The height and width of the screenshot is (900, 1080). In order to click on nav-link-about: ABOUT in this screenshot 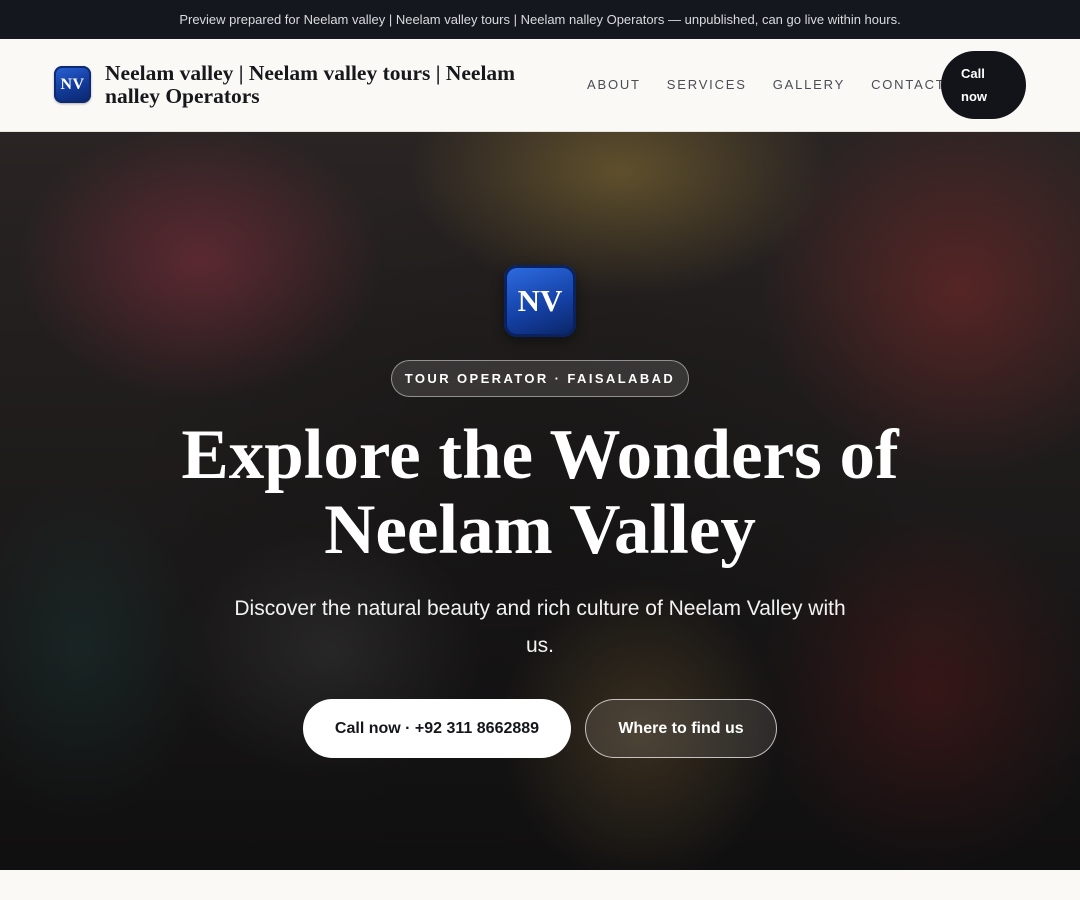, I will do `click(614, 85)`.